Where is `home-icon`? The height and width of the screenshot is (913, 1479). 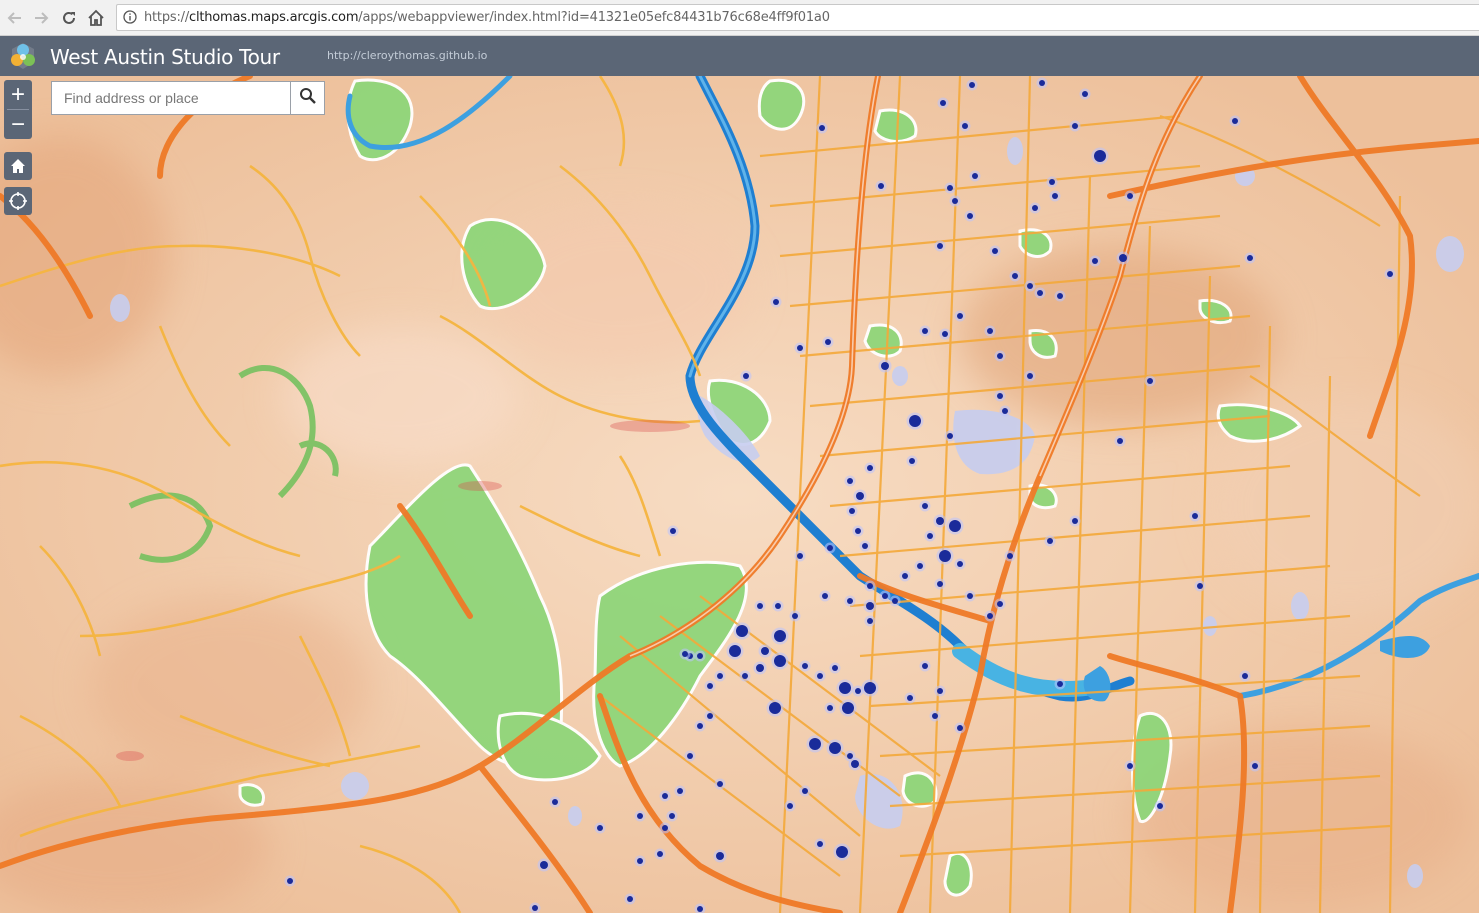 home-icon is located at coordinates (96, 18).